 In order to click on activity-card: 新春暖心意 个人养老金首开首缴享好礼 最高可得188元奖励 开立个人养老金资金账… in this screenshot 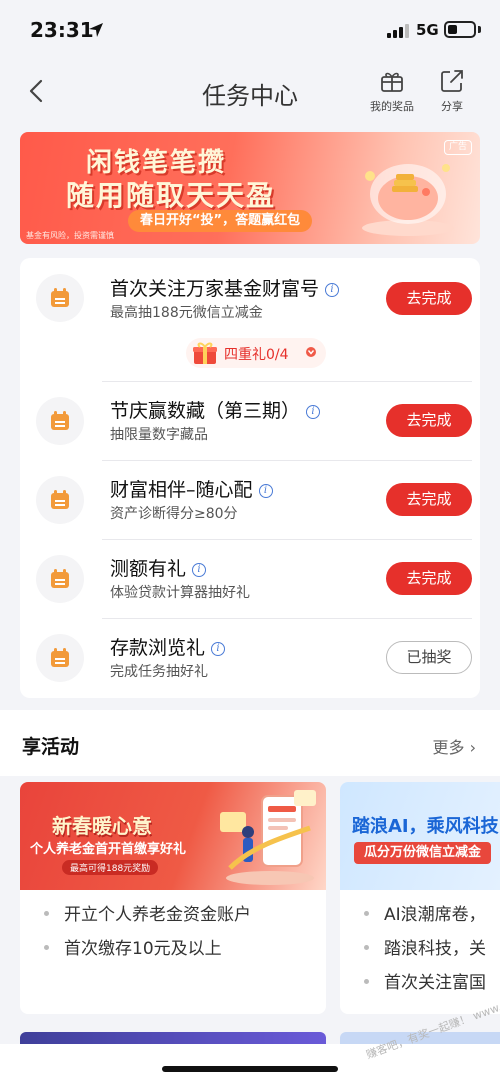, I will do `click(173, 898)`.